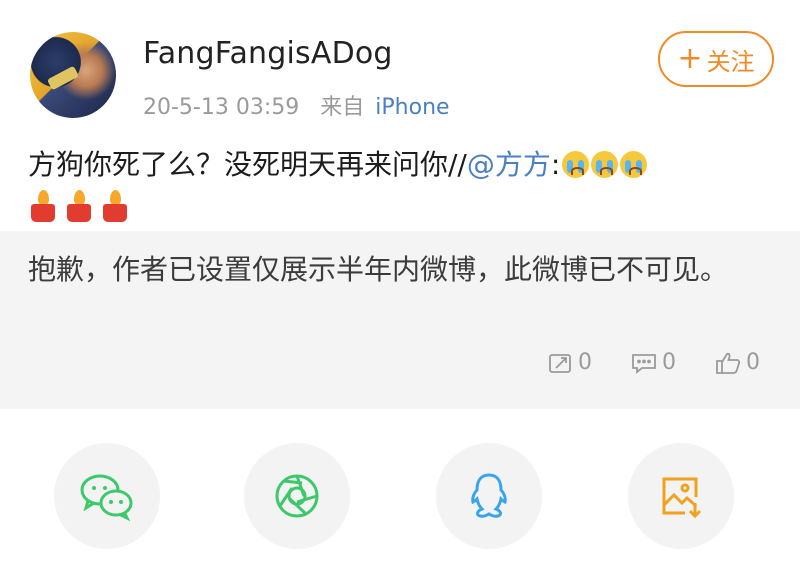 Image resolution: width=800 pixels, height=588 pixels. I want to click on source-device: iPhone, so click(412, 107).